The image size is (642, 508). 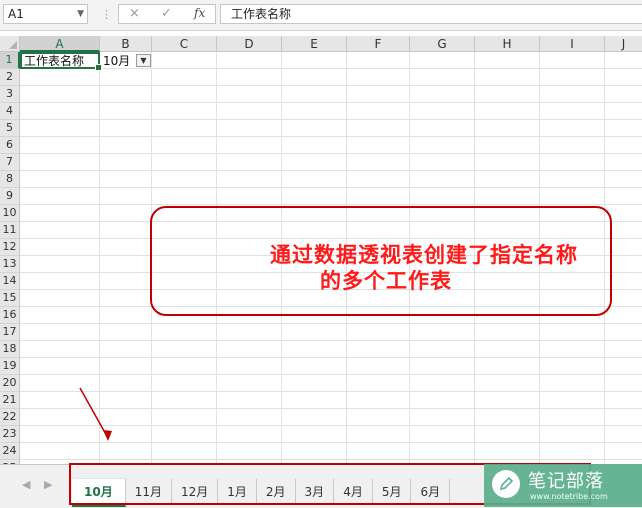 I want to click on row-header-22: 22, so click(x=10, y=417).